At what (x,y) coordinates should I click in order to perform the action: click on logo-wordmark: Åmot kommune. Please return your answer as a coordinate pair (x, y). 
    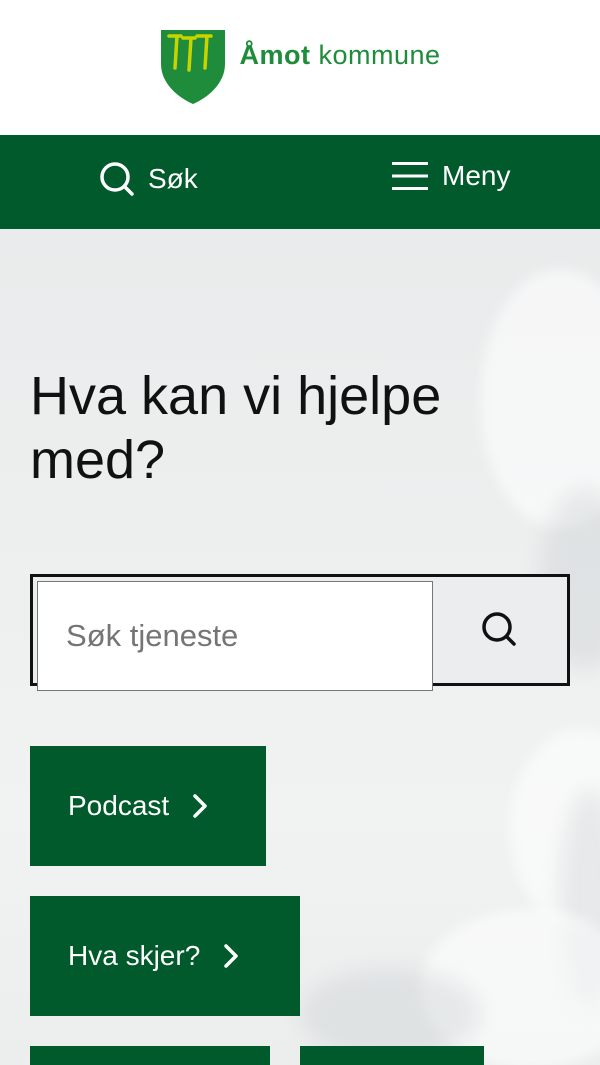
    Looking at the image, I should click on (339, 55).